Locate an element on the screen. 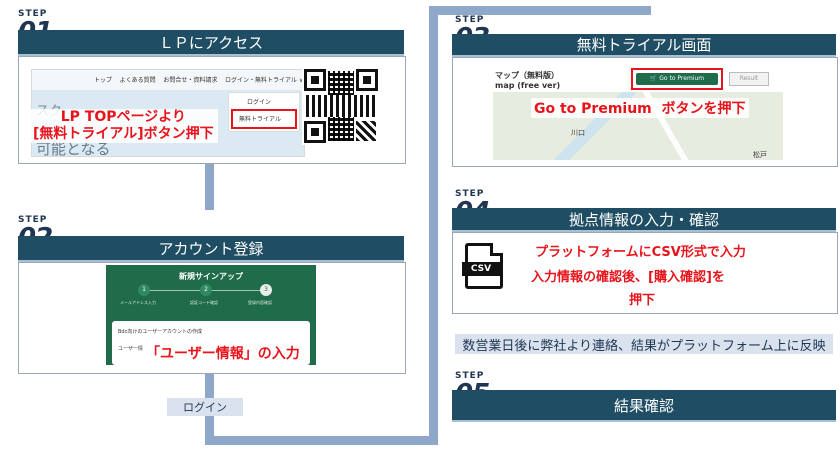  step-02-title-bar: アカウント登録 is located at coordinates (211, 249).